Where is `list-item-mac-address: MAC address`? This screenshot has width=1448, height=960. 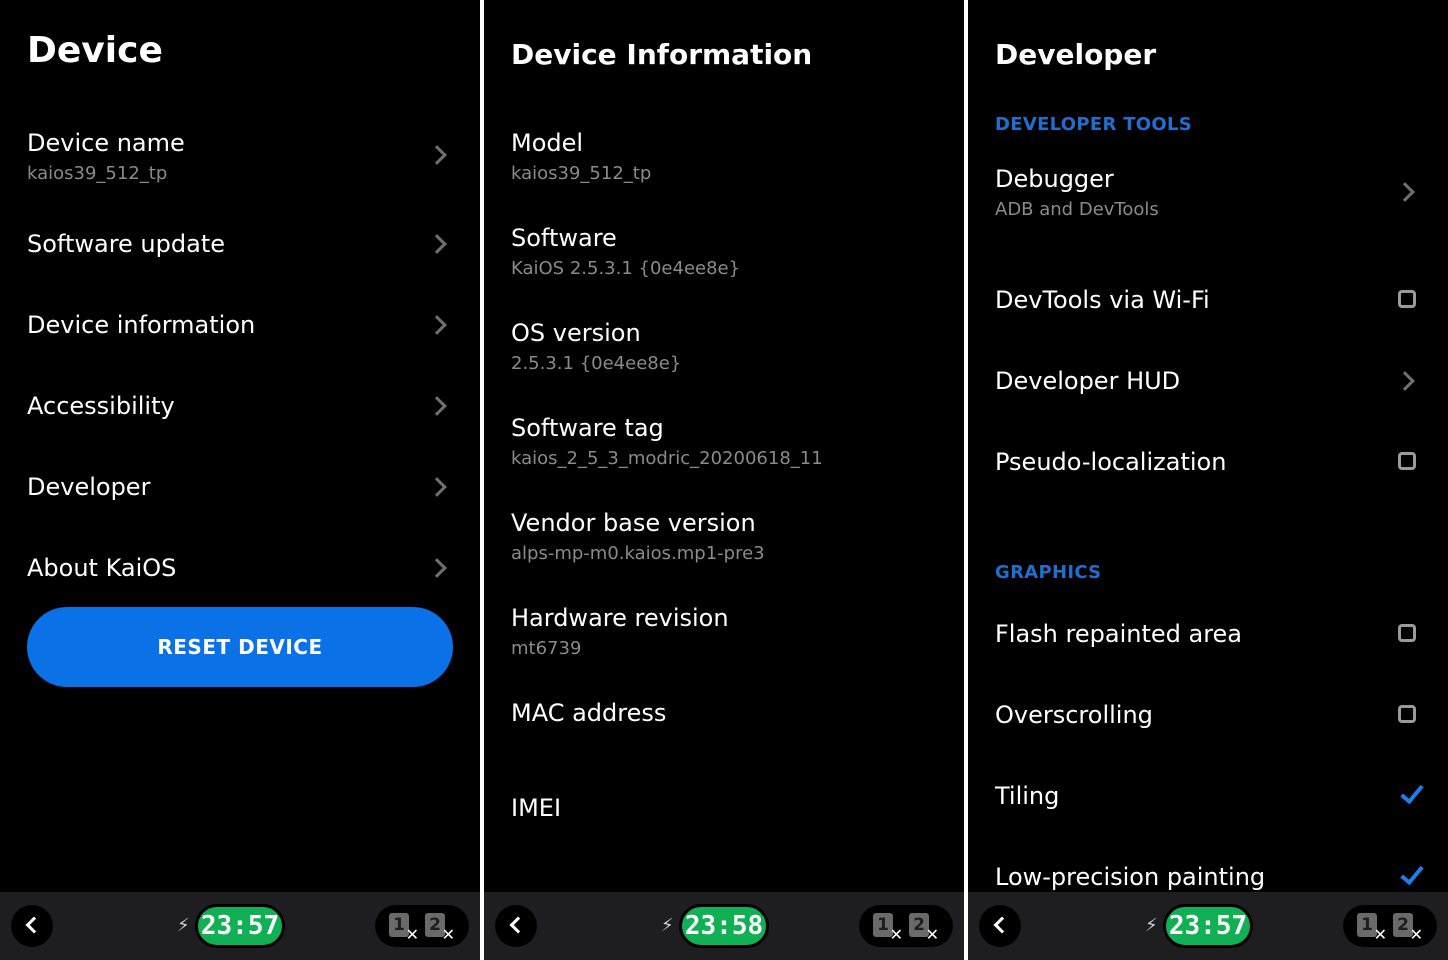
list-item-mac-address: MAC address is located at coordinates (724, 733).